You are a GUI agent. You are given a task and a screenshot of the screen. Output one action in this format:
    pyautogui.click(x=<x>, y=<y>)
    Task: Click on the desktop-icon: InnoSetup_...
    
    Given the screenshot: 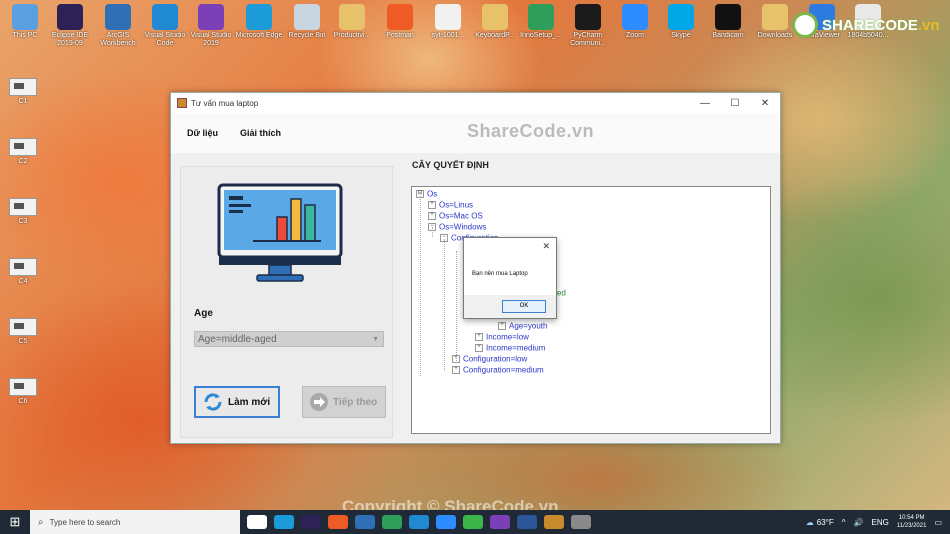 What is the action you would take?
    pyautogui.click(x=541, y=22)
    